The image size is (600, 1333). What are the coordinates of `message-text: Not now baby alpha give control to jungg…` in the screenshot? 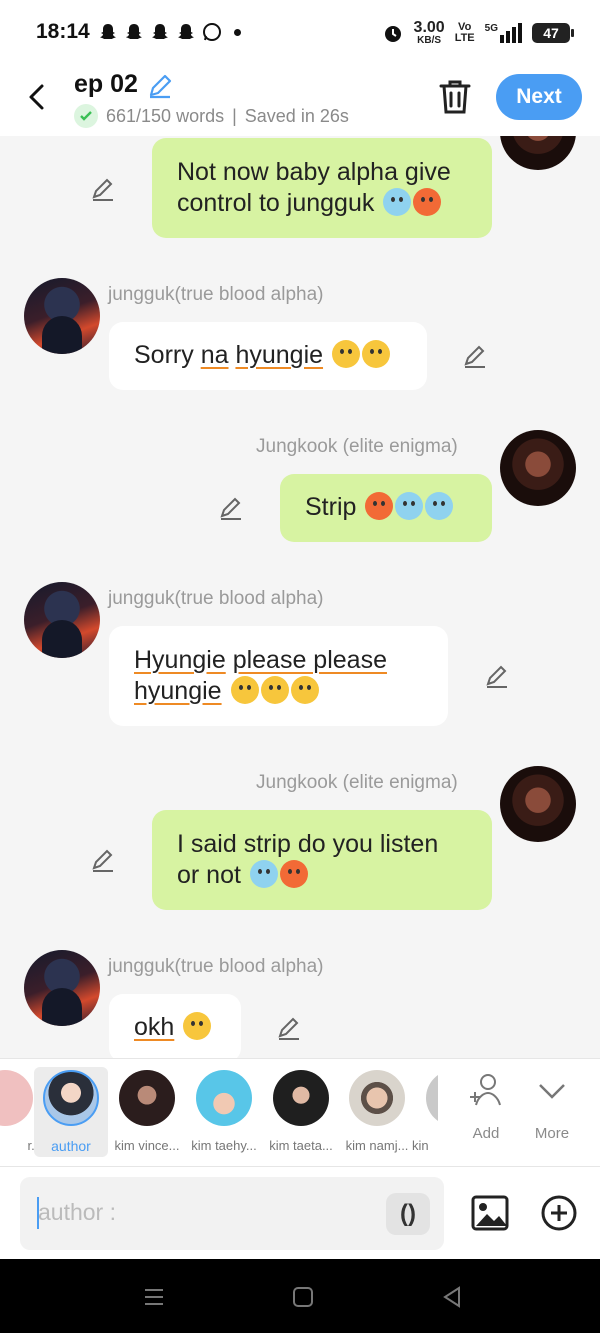 It's located at (314, 187).